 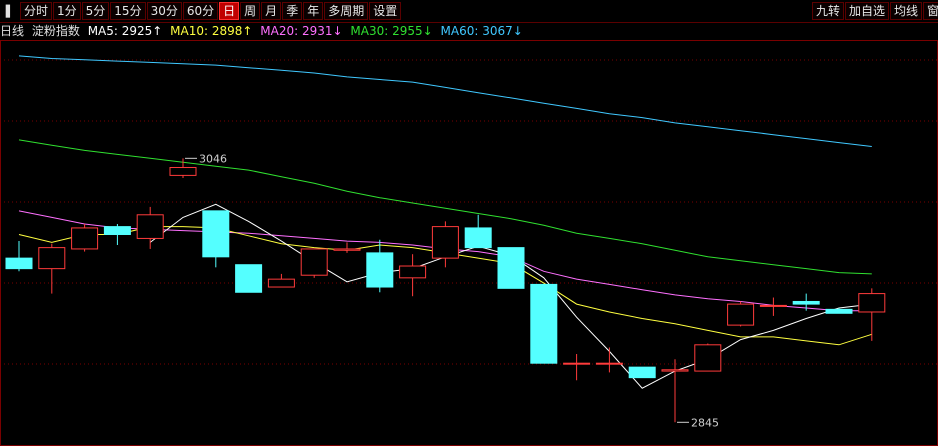 What do you see at coordinates (481, 31) in the screenshot?
I see `ma60-value: MA60: 3067↓` at bounding box center [481, 31].